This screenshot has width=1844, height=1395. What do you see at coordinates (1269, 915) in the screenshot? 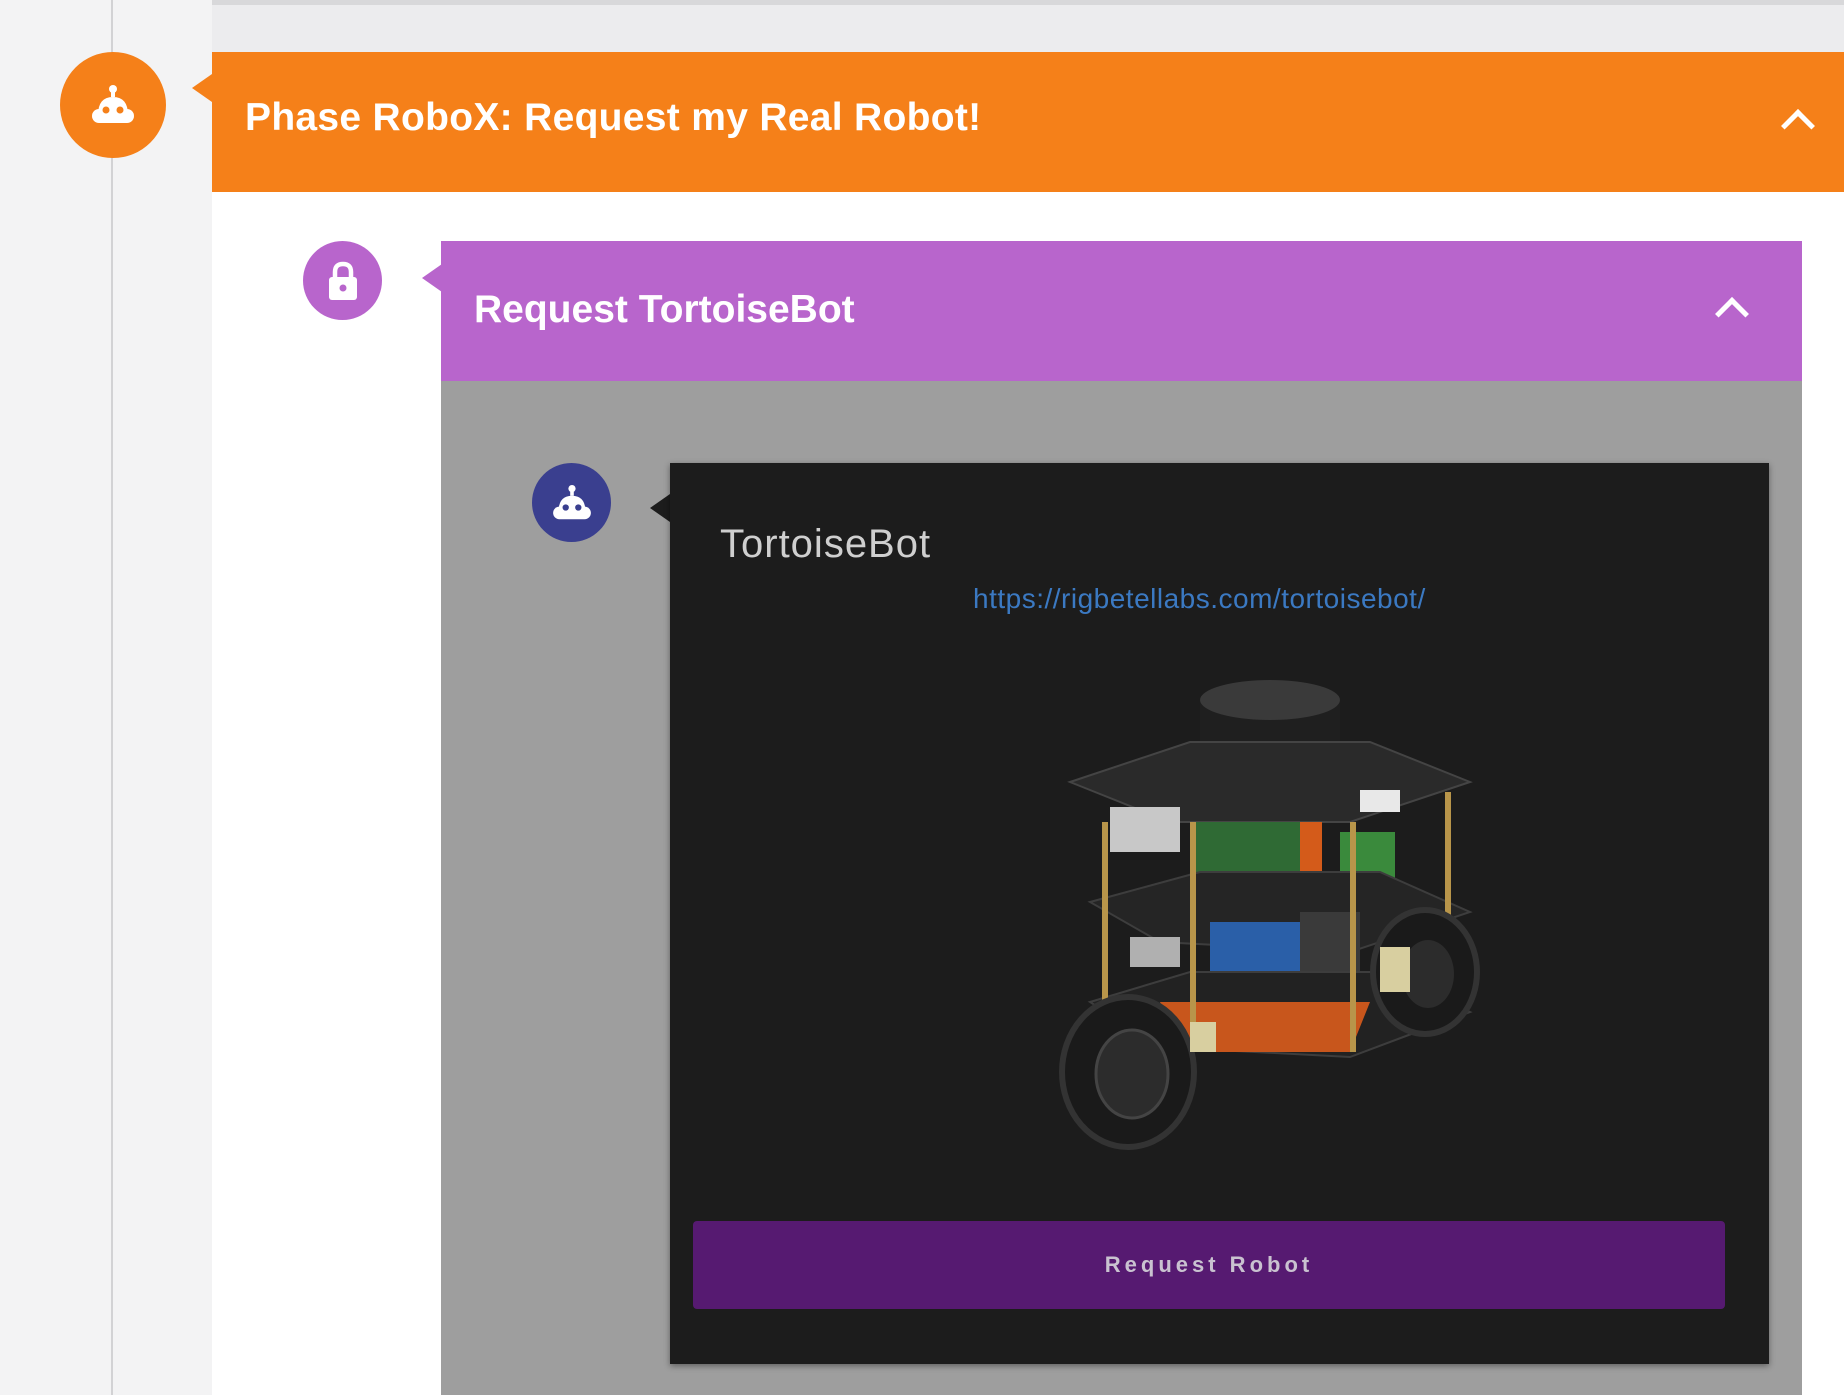
I see `tortoisebot-robot-image` at bounding box center [1269, 915].